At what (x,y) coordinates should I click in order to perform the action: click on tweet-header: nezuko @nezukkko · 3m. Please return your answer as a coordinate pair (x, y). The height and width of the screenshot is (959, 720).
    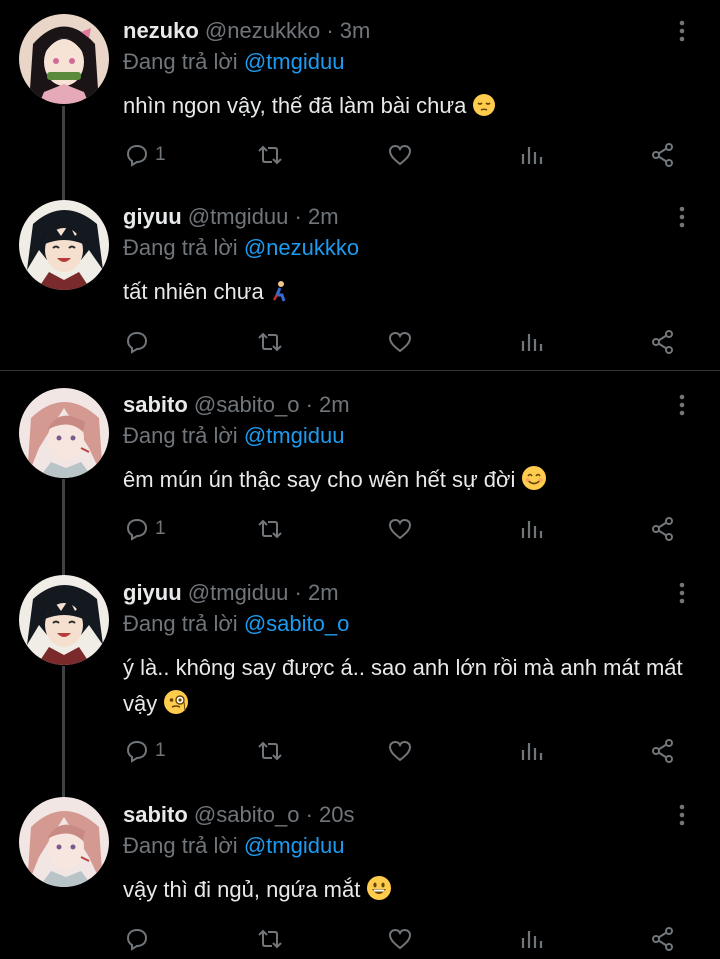
    Looking at the image, I should click on (246, 31).